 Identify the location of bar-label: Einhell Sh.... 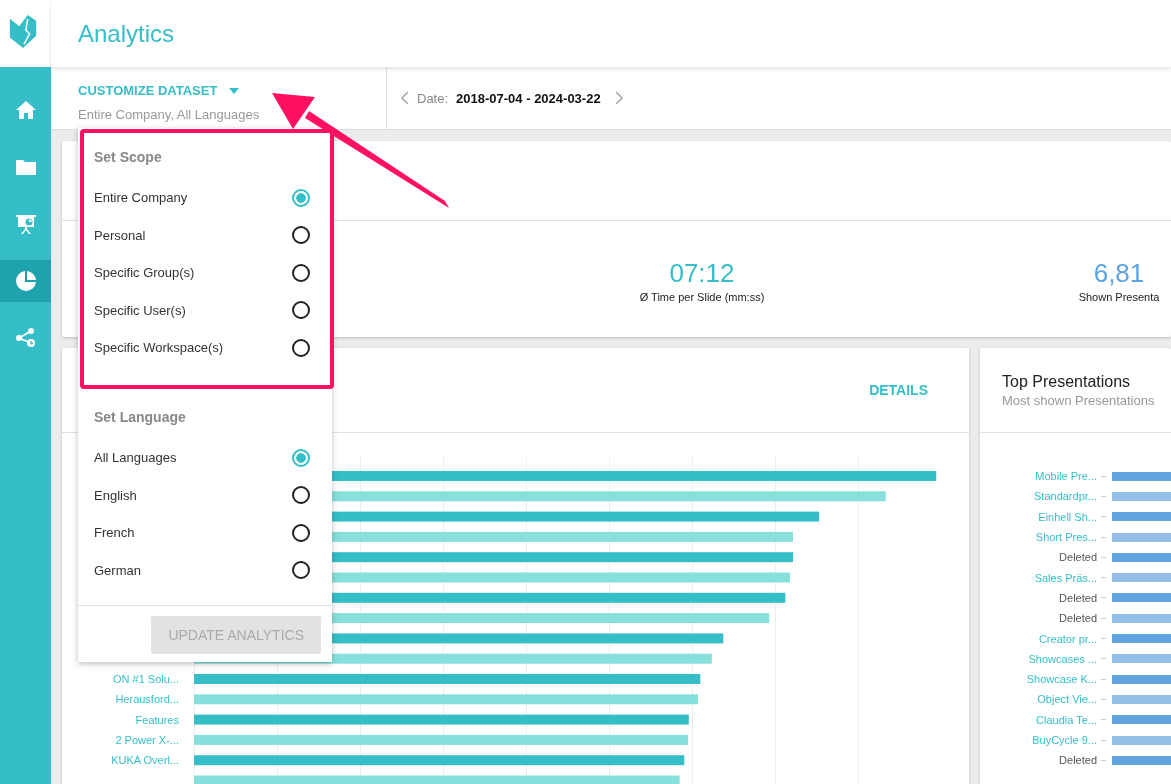
(1038, 516).